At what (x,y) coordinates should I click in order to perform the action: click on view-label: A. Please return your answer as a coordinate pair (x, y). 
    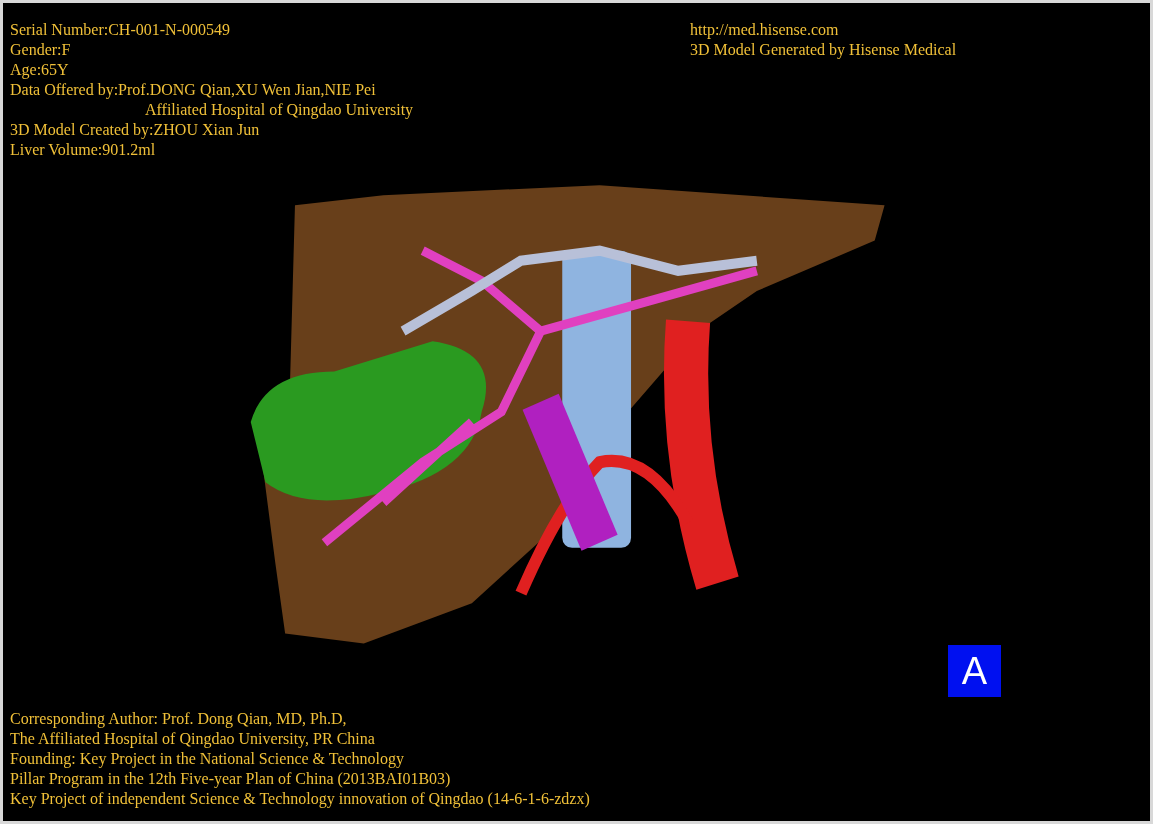
    Looking at the image, I should click on (974, 671).